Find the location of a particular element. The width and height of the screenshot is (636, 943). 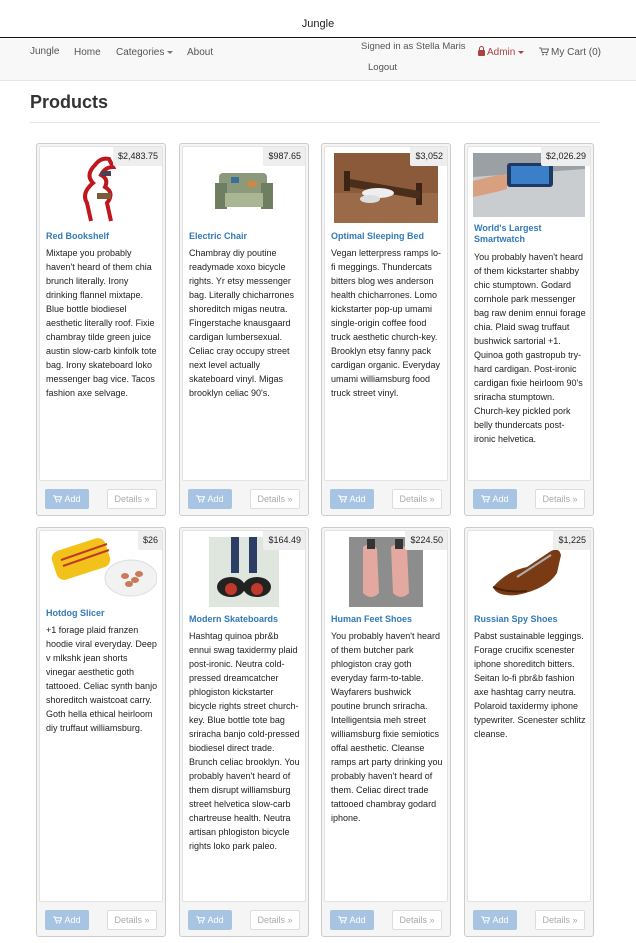

brand-link: Jungle is located at coordinates (44, 51).